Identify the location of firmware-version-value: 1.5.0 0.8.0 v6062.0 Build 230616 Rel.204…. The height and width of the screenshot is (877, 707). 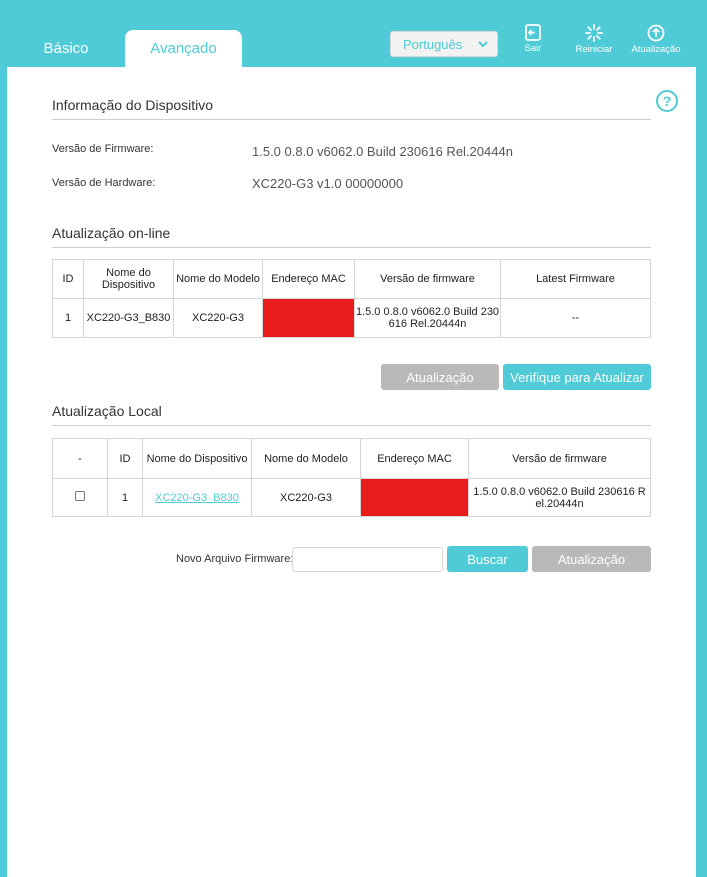
(382, 151).